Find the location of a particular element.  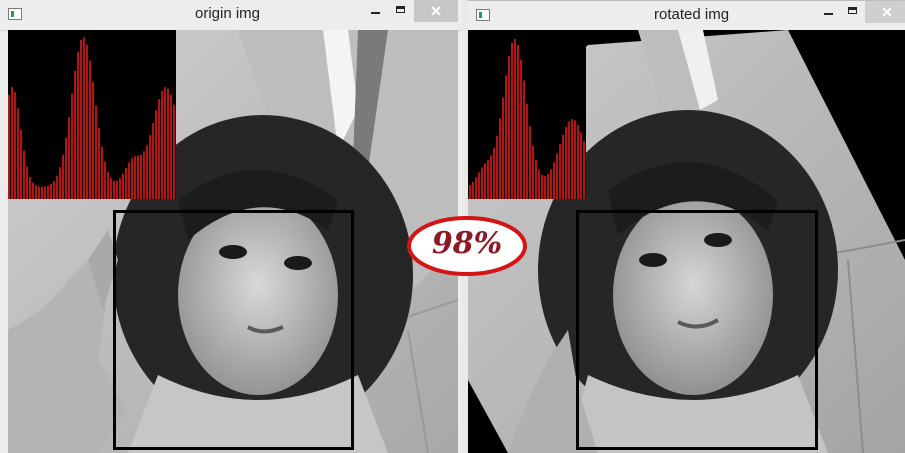

window-title: origin img is located at coordinates (228, 13).